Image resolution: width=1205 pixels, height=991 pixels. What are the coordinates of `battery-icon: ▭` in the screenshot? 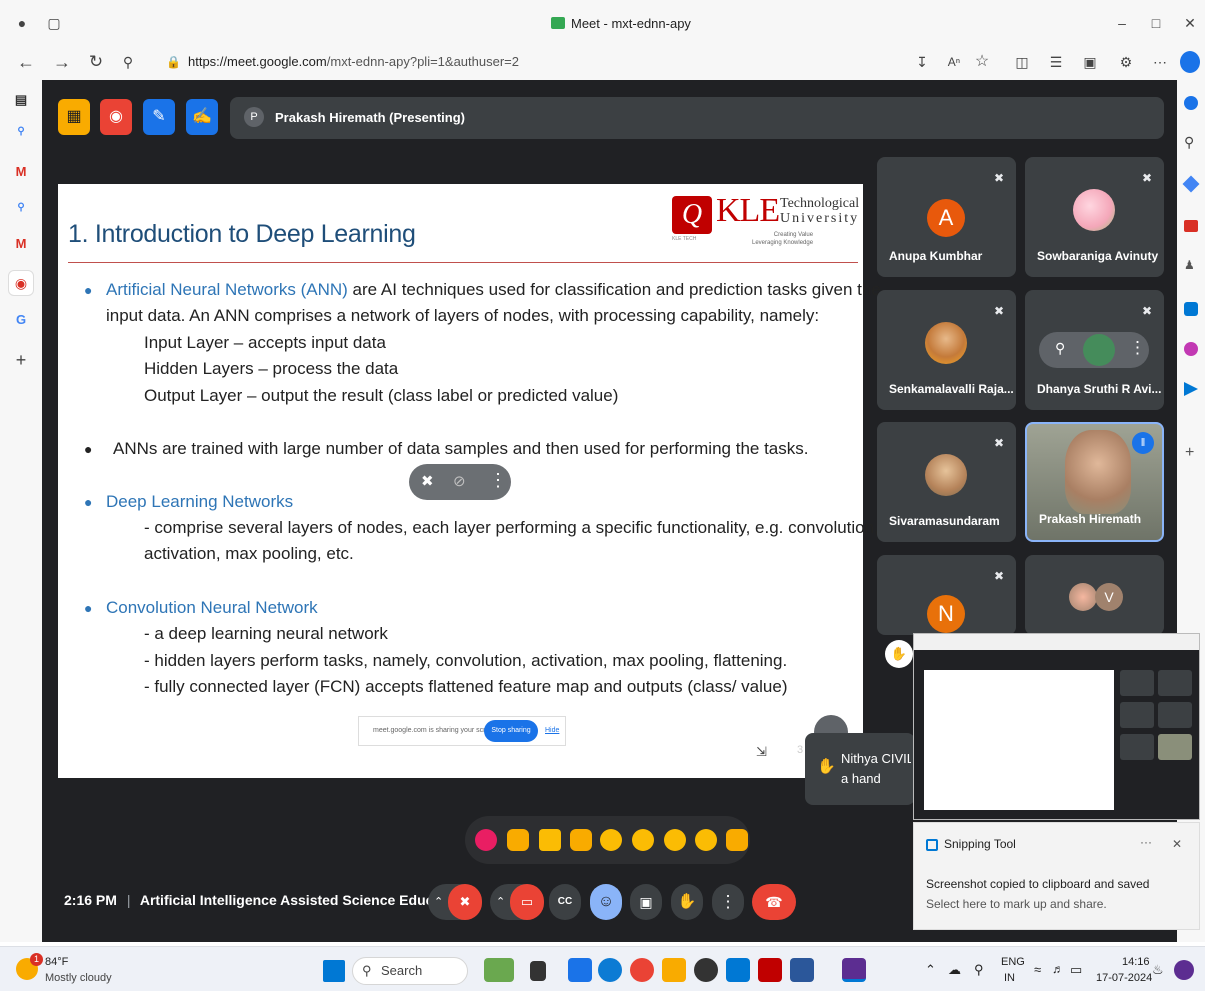 It's located at (1076, 970).